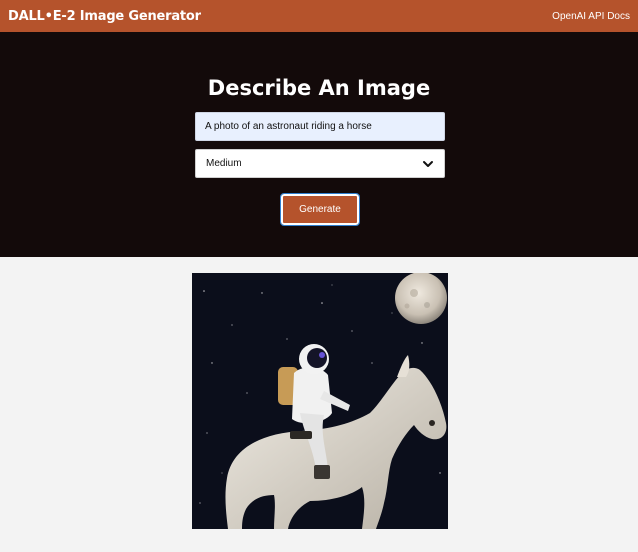 The height and width of the screenshot is (552, 638). Describe the element at coordinates (320, 209) in the screenshot. I see `generate-button: Generate` at that location.